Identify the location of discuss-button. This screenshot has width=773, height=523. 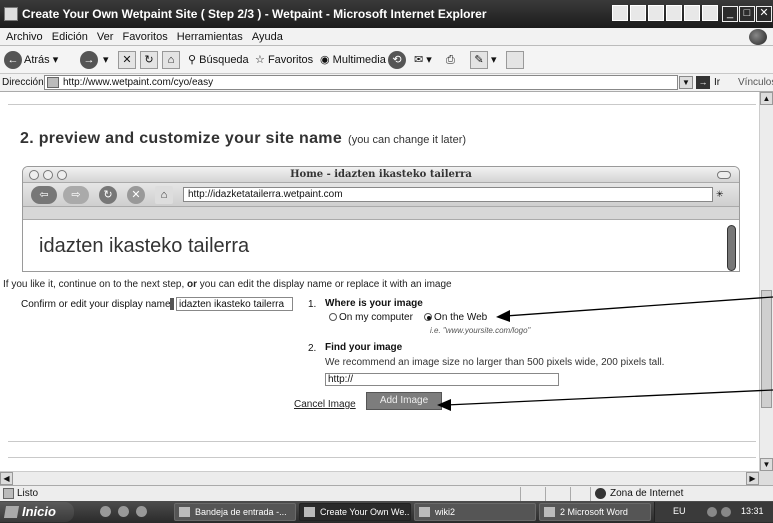
(515, 60).